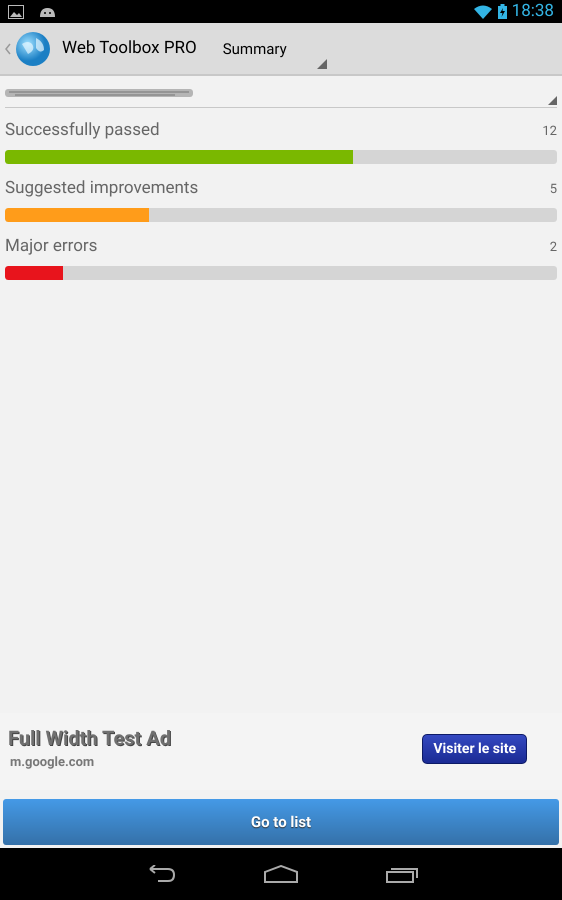  Describe the element at coordinates (281, 874) in the screenshot. I see `home-icon` at that location.